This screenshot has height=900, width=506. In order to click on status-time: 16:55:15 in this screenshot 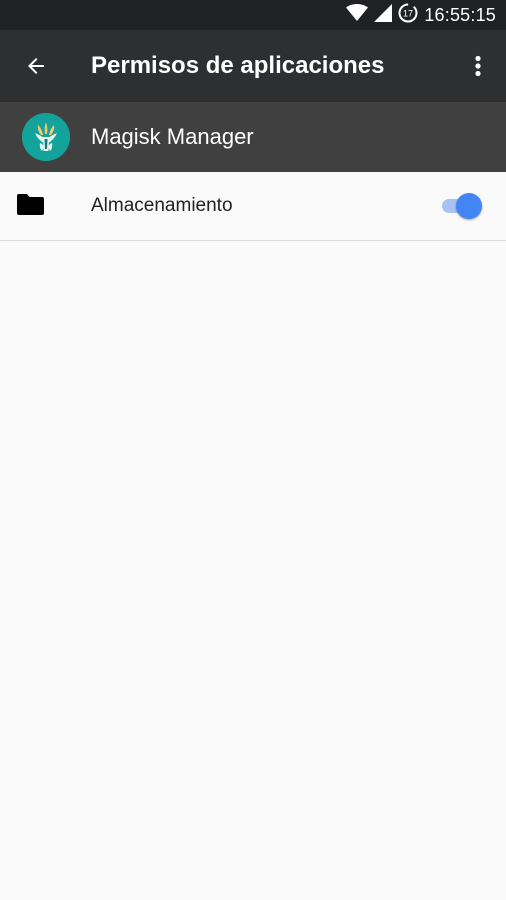, I will do `click(460, 14)`.